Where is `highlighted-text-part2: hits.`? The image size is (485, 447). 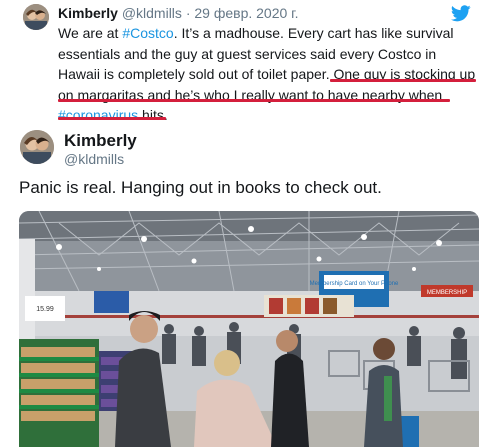
highlighted-text-part2: hits. is located at coordinates (153, 115).